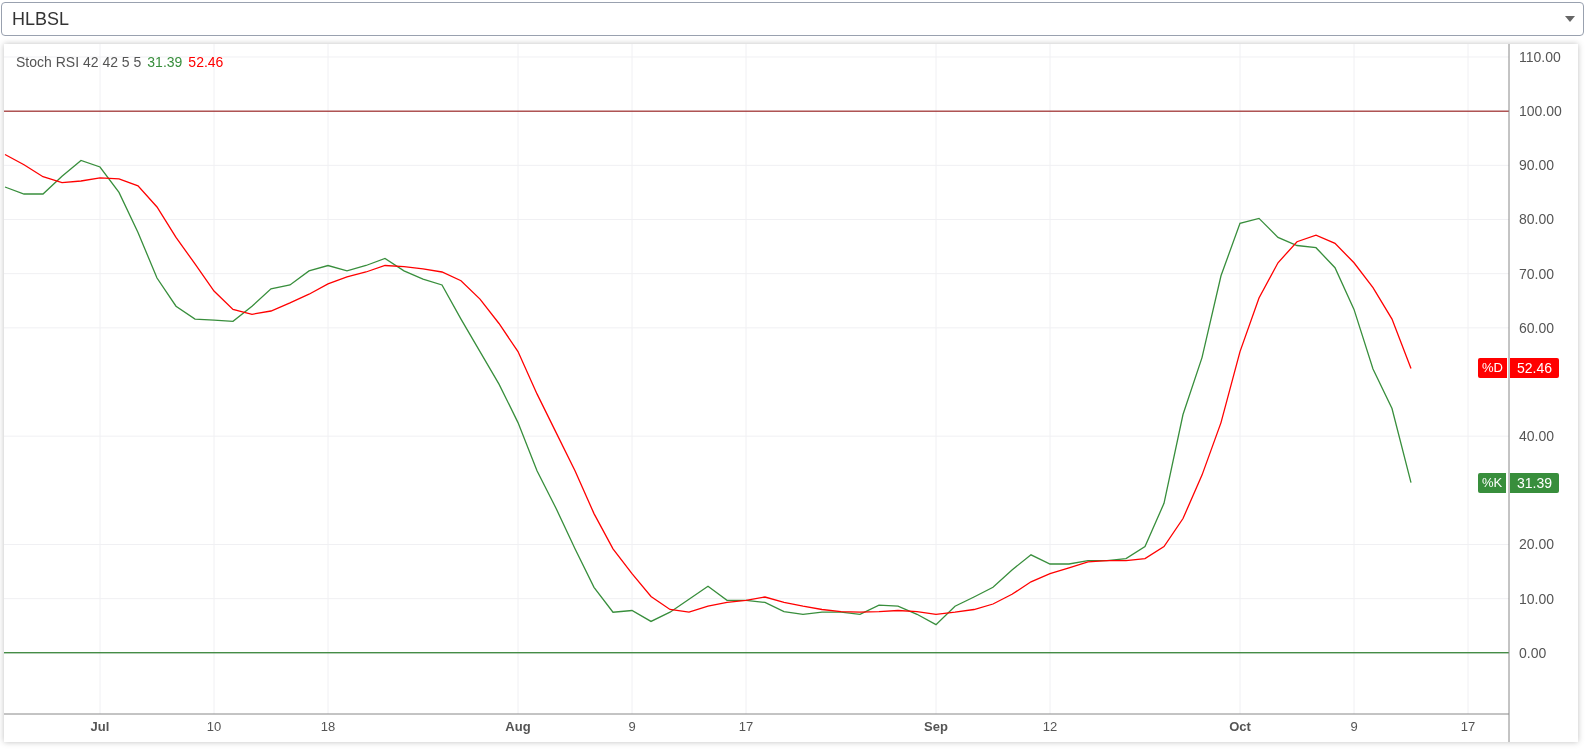 The image size is (1585, 750). I want to click on axis-label: 10, so click(214, 726).